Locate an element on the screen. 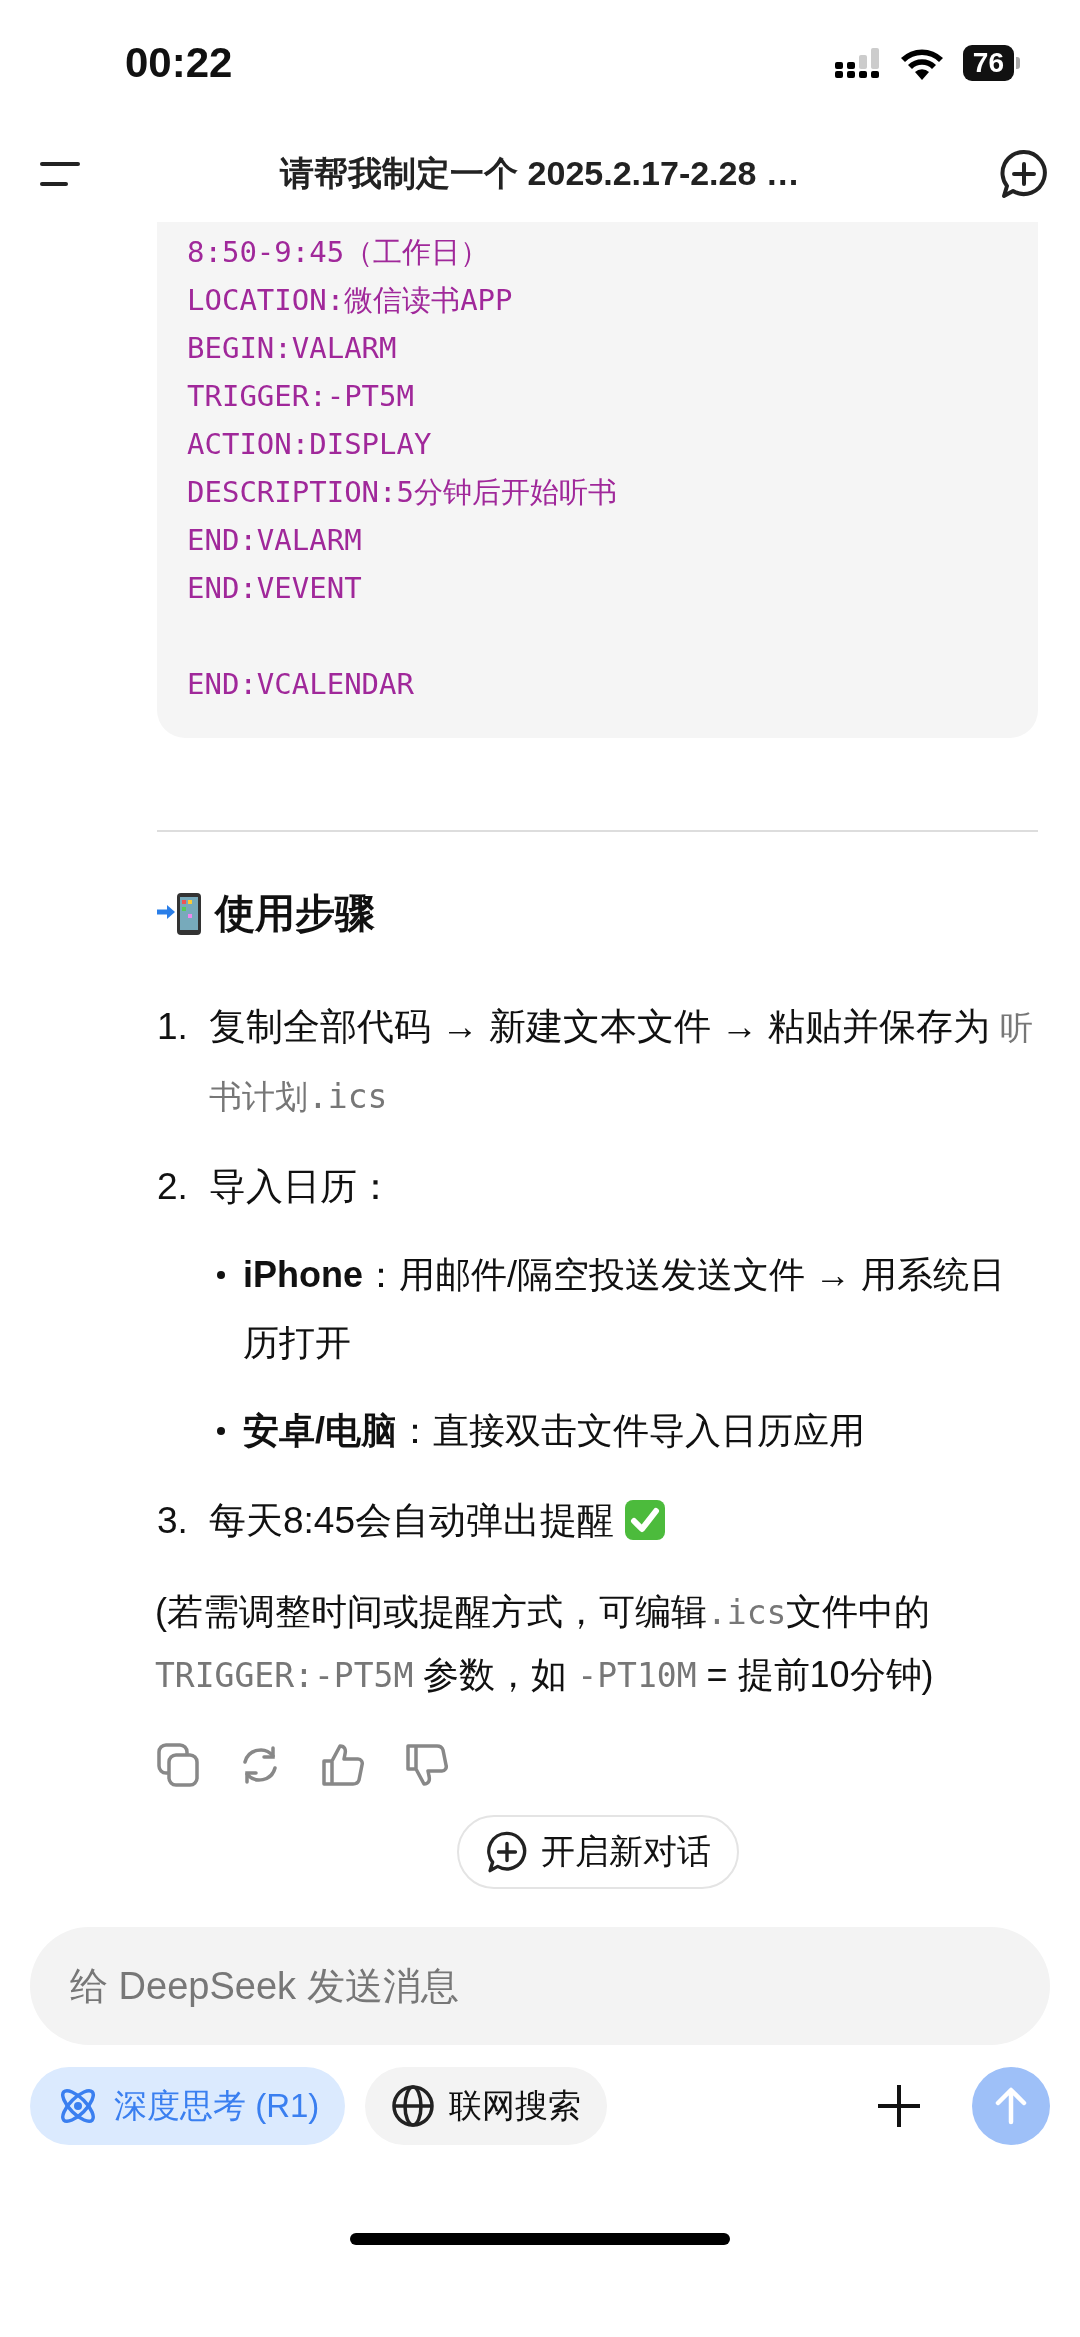 The height and width of the screenshot is (2337, 1080). check-mark-icon is located at coordinates (645, 1520).